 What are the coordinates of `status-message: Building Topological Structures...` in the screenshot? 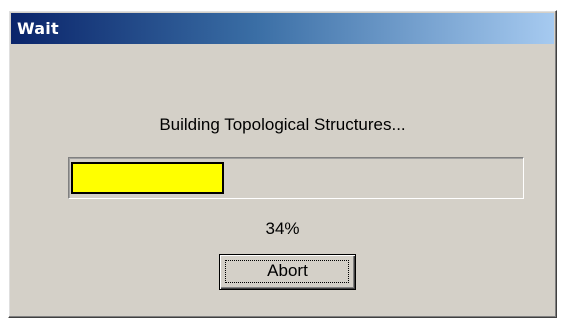 It's located at (282, 124).